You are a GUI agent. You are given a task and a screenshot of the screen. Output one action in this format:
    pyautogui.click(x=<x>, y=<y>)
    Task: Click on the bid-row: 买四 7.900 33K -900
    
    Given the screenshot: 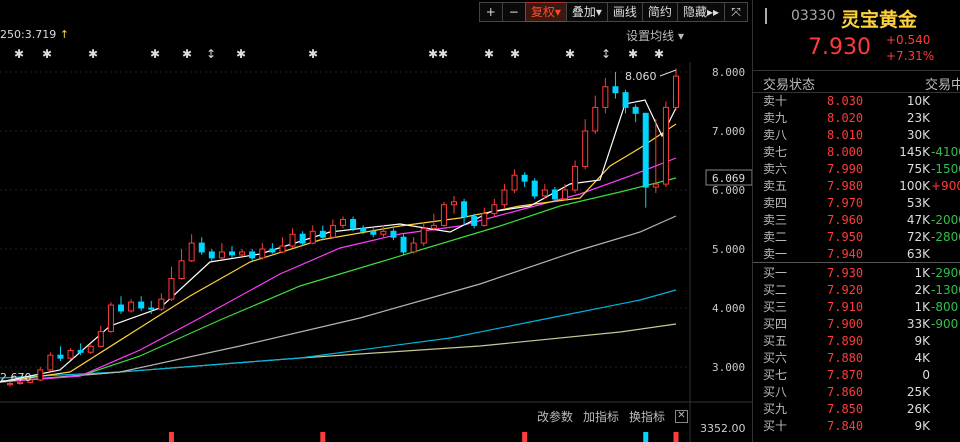 What is the action you would take?
    pyautogui.click(x=856, y=324)
    